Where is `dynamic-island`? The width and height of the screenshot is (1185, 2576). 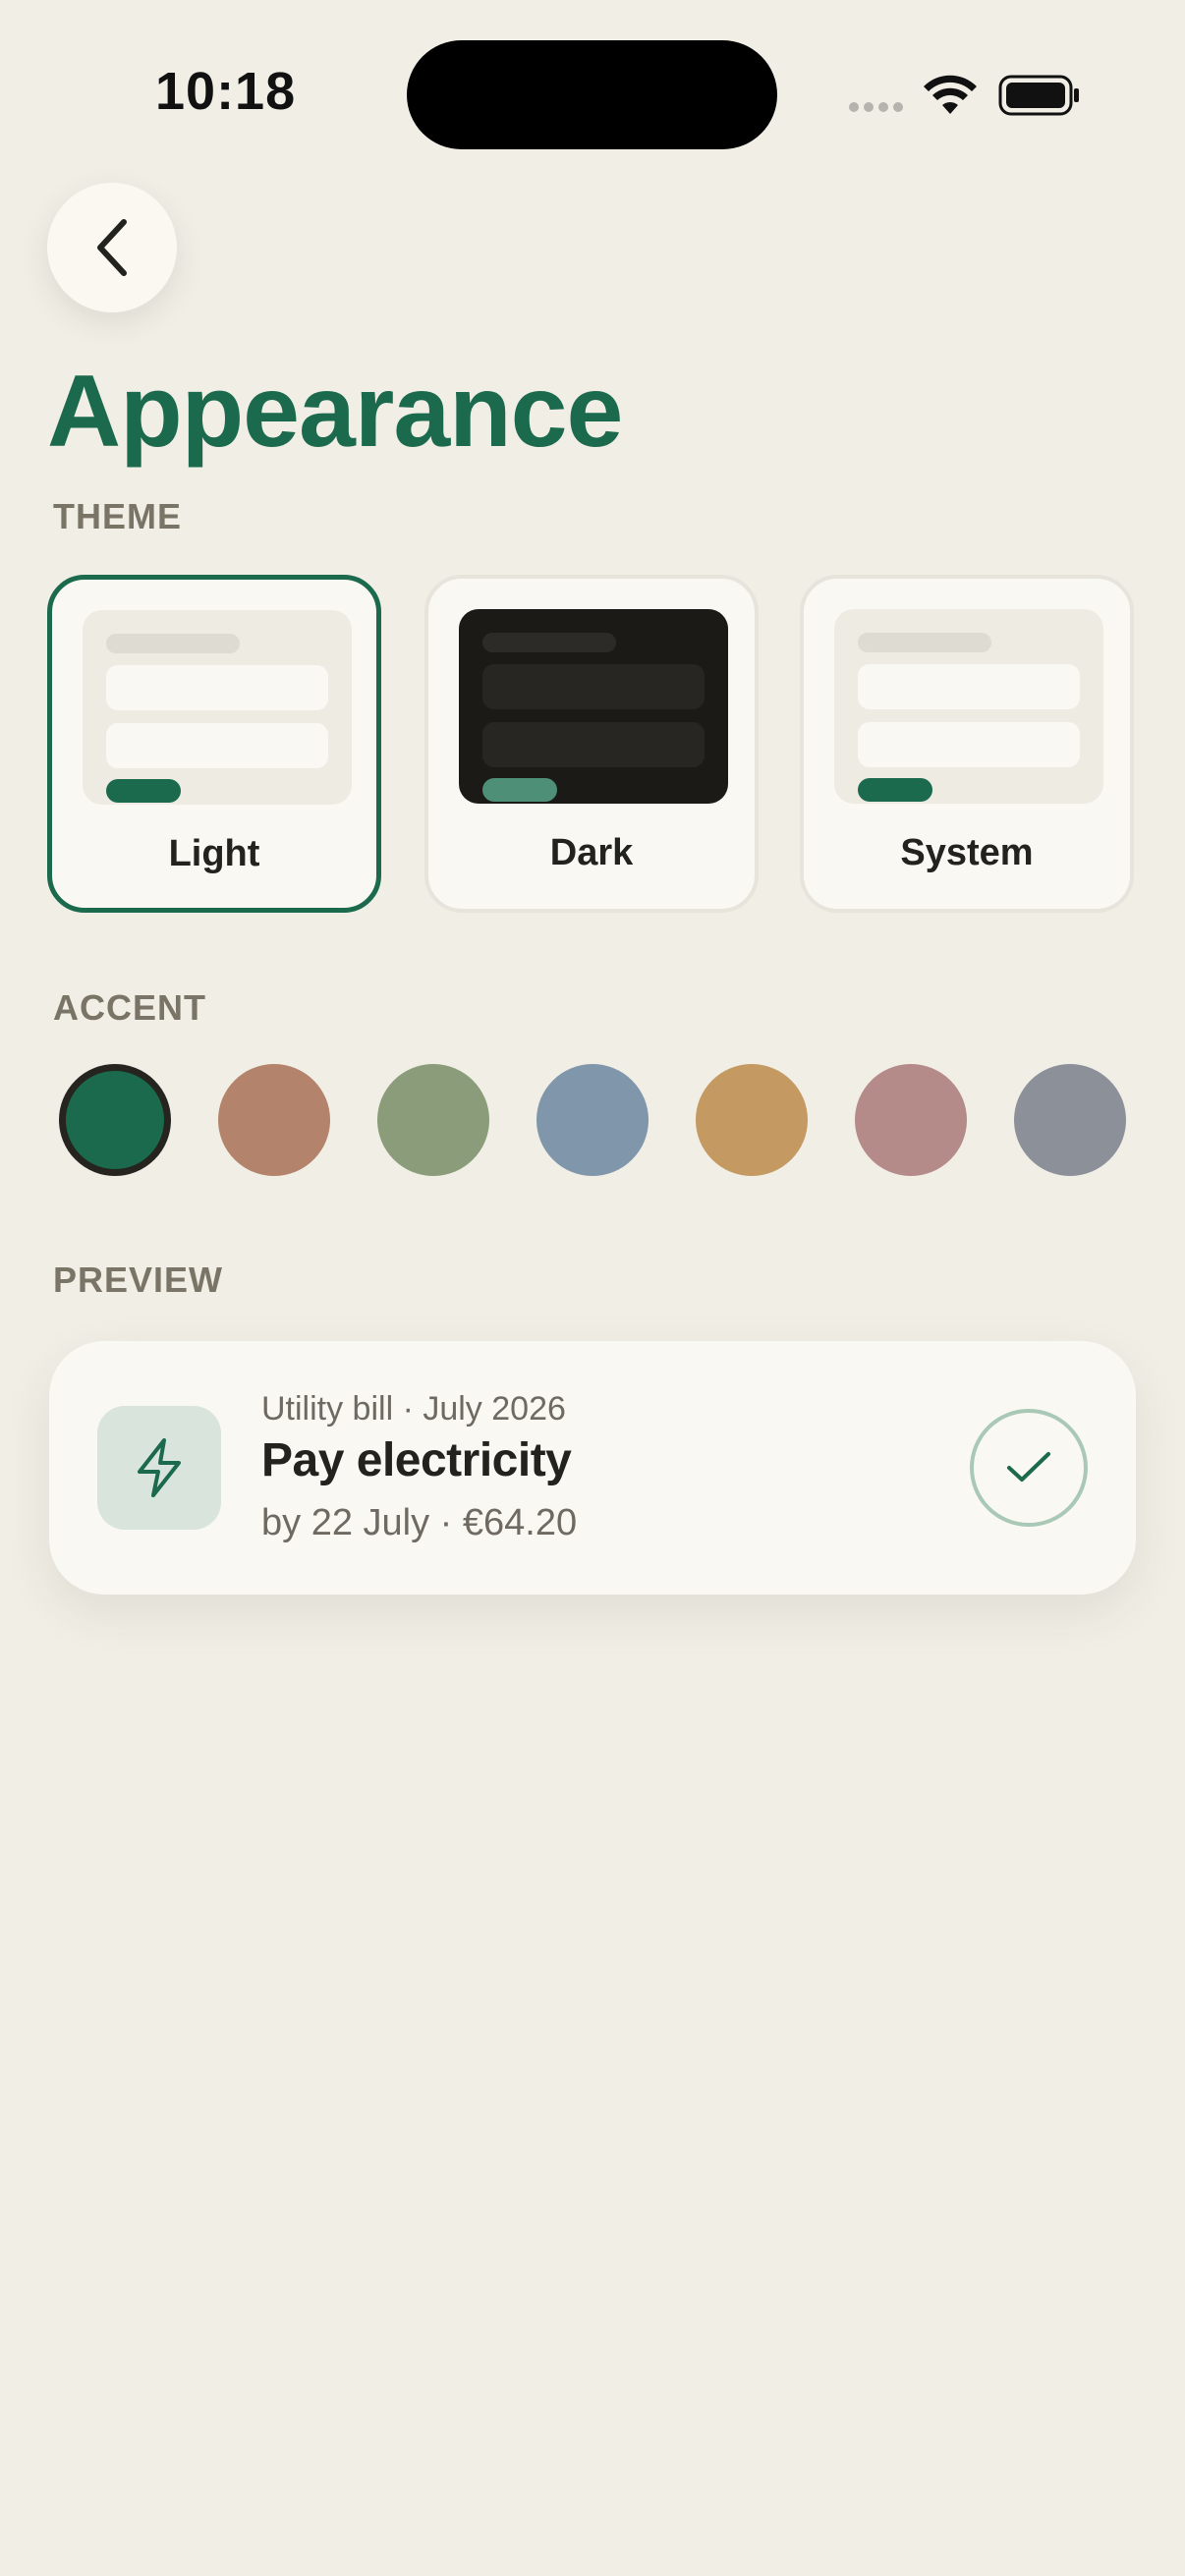
dynamic-island is located at coordinates (592, 94).